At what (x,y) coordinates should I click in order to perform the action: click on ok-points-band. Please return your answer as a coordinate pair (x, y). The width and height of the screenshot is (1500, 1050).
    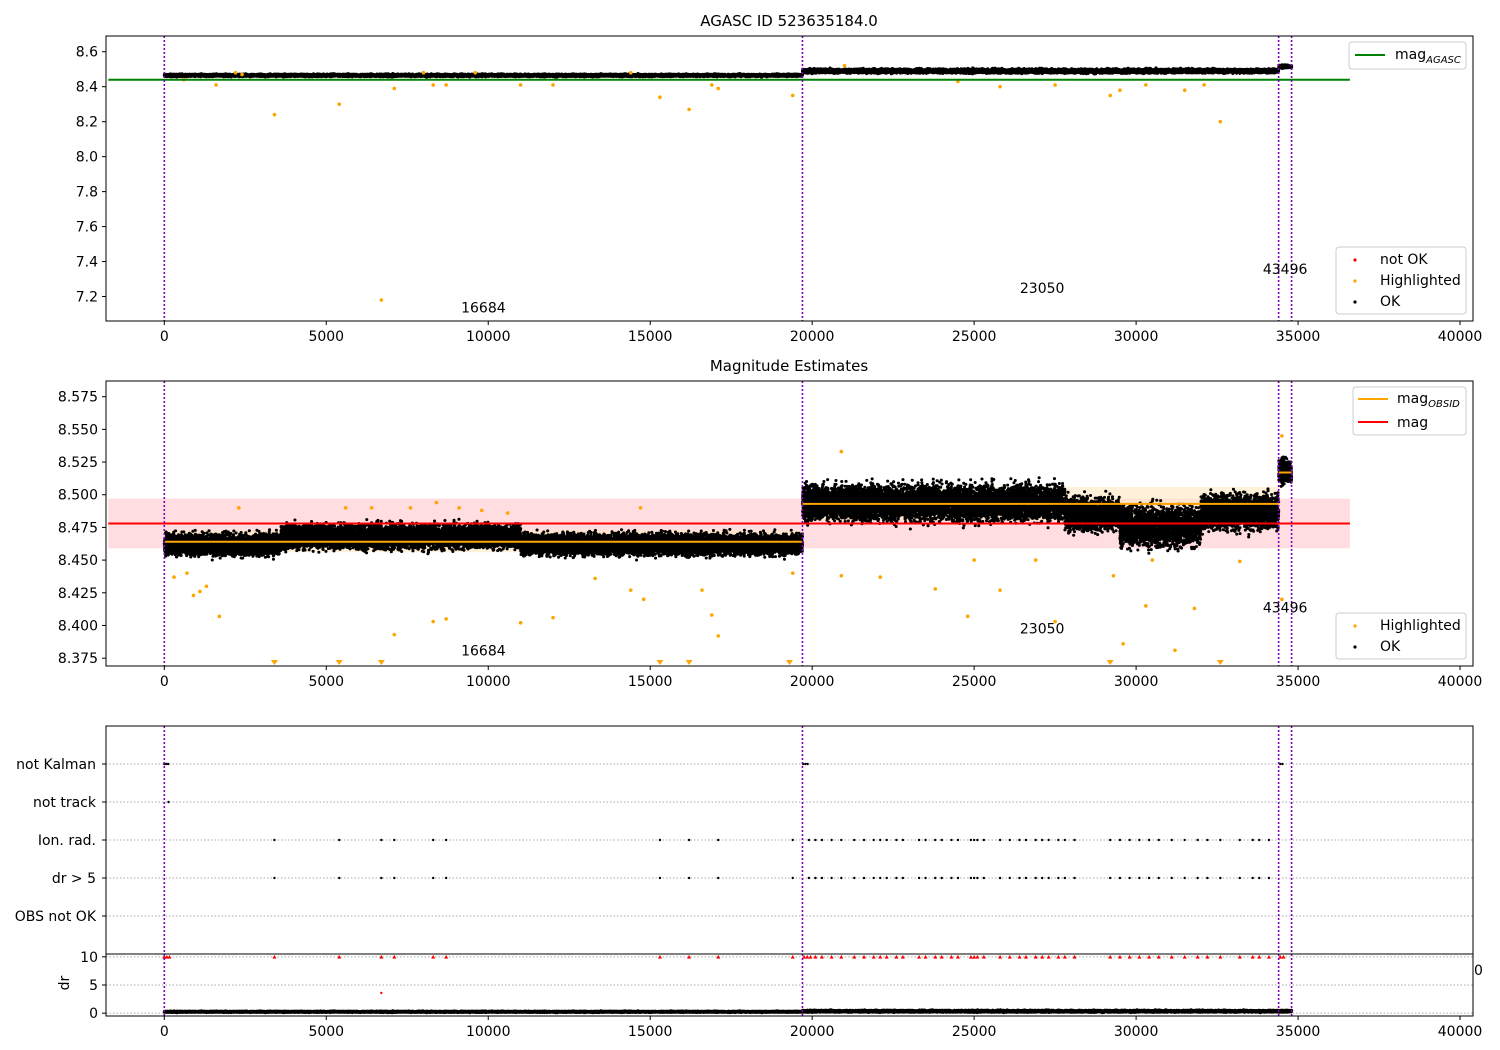
    Looking at the image, I should click on (1285, 66).